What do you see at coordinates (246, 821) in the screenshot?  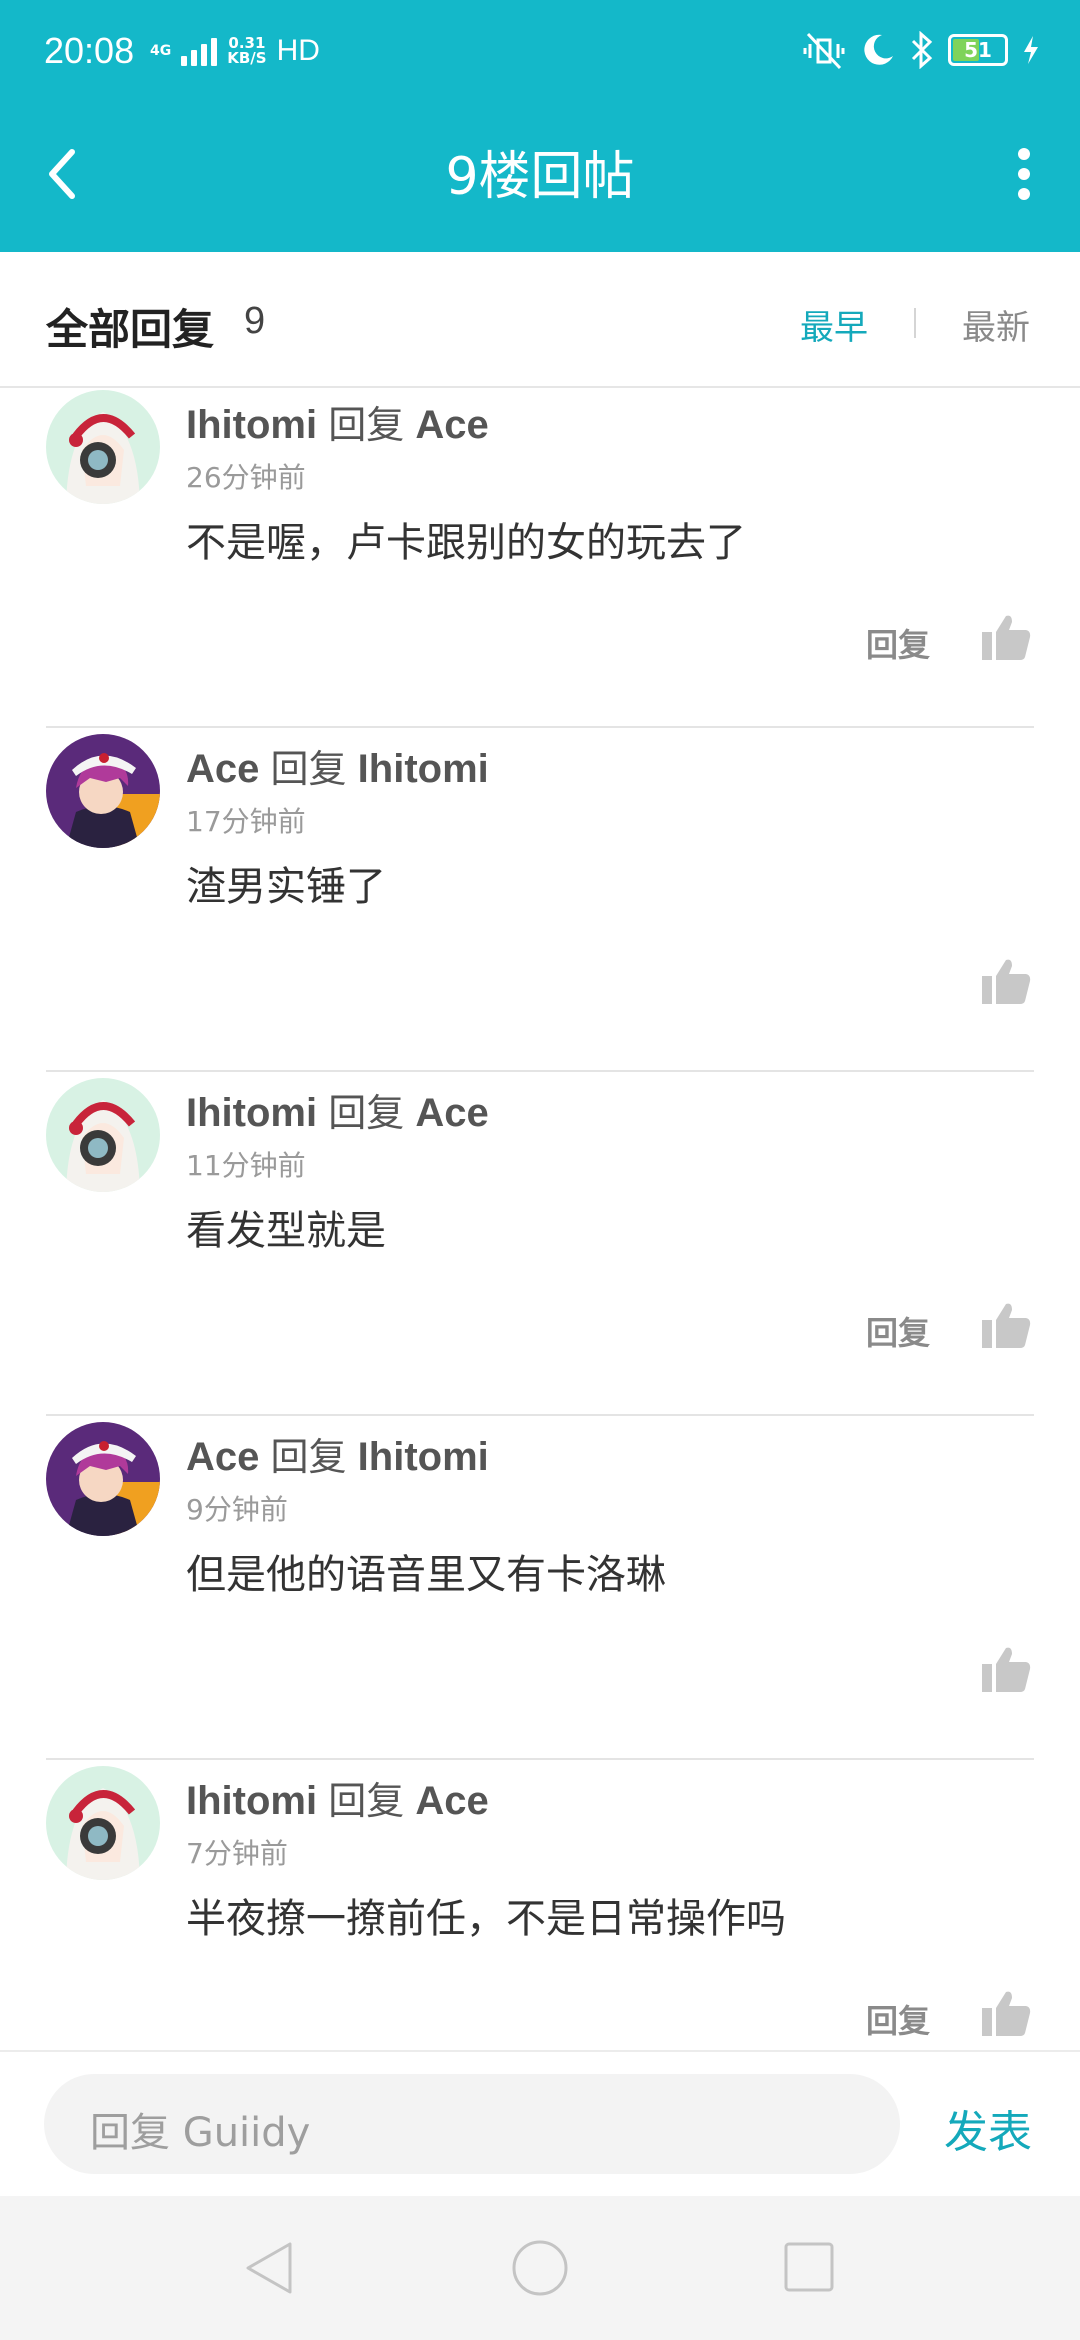 I see `reply-time: 17分钟前` at bounding box center [246, 821].